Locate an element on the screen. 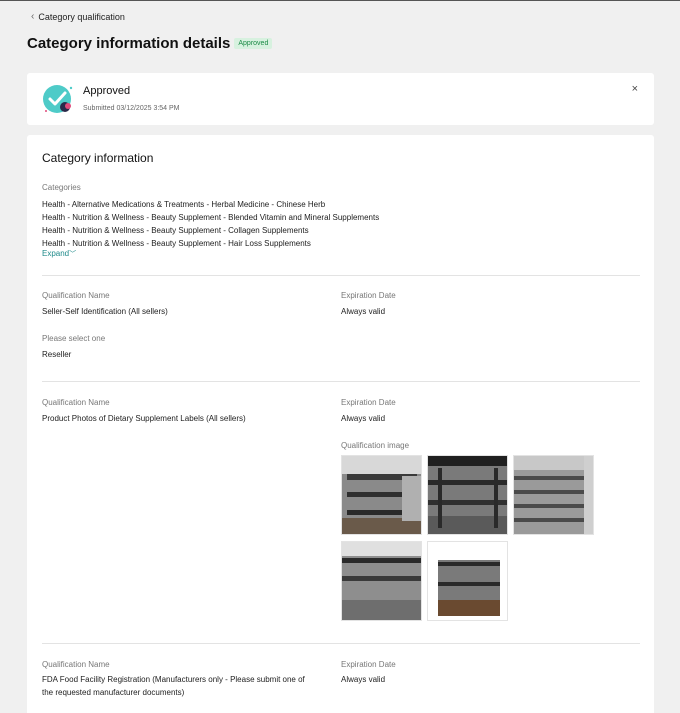  select-value: Reseller is located at coordinates (57, 354).